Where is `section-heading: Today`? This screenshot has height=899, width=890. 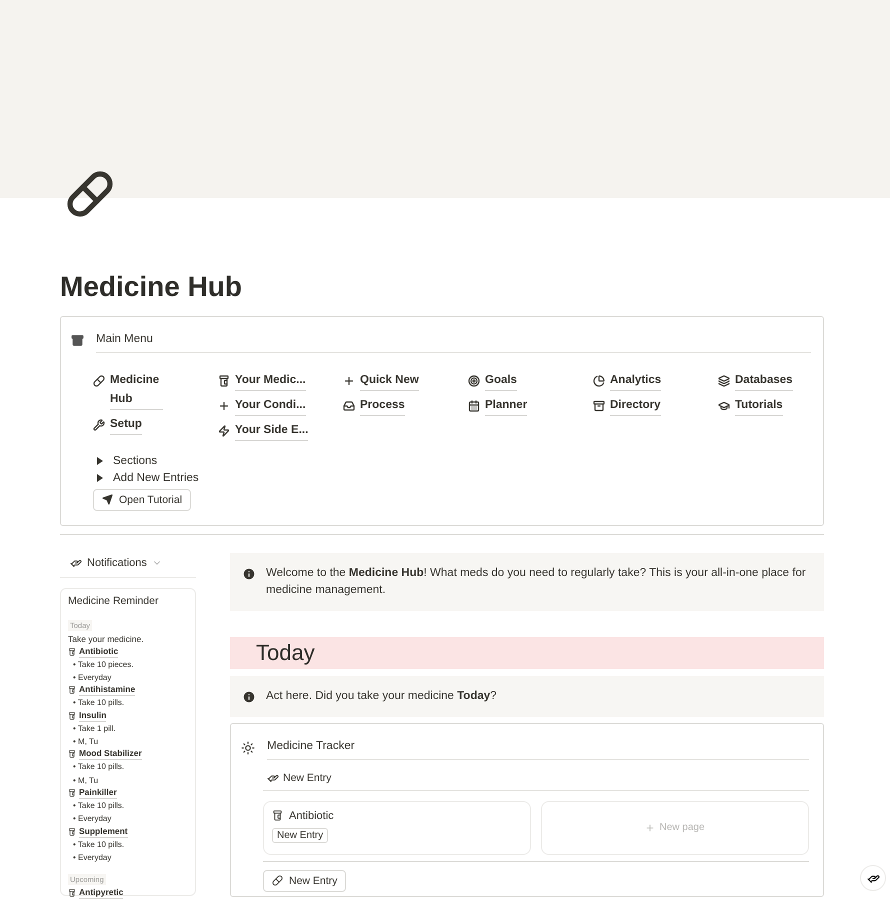 section-heading: Today is located at coordinates (527, 652).